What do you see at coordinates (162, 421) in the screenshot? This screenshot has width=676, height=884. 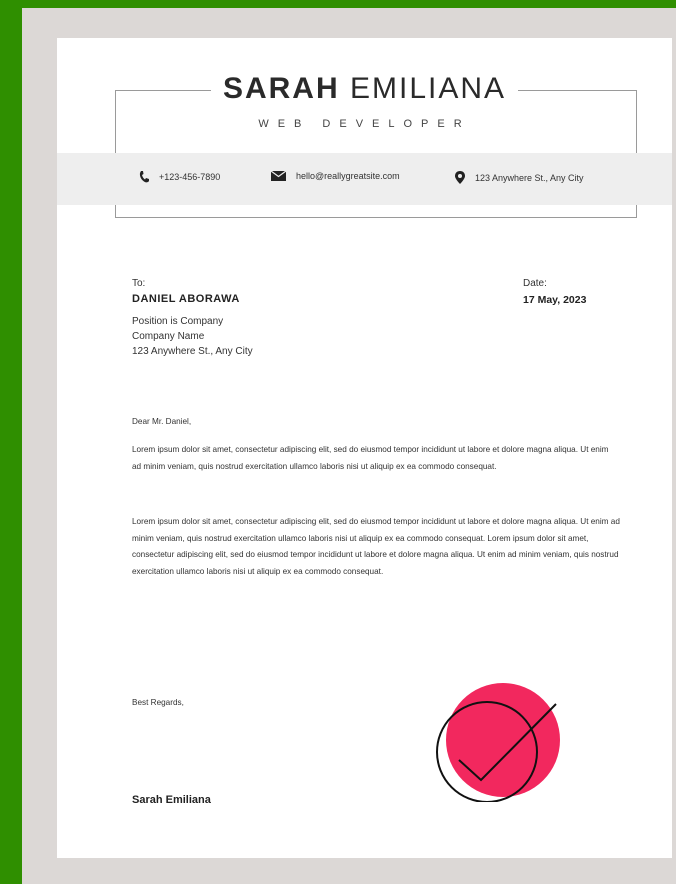 I see `salutation: Dear Mr. Daniel,` at bounding box center [162, 421].